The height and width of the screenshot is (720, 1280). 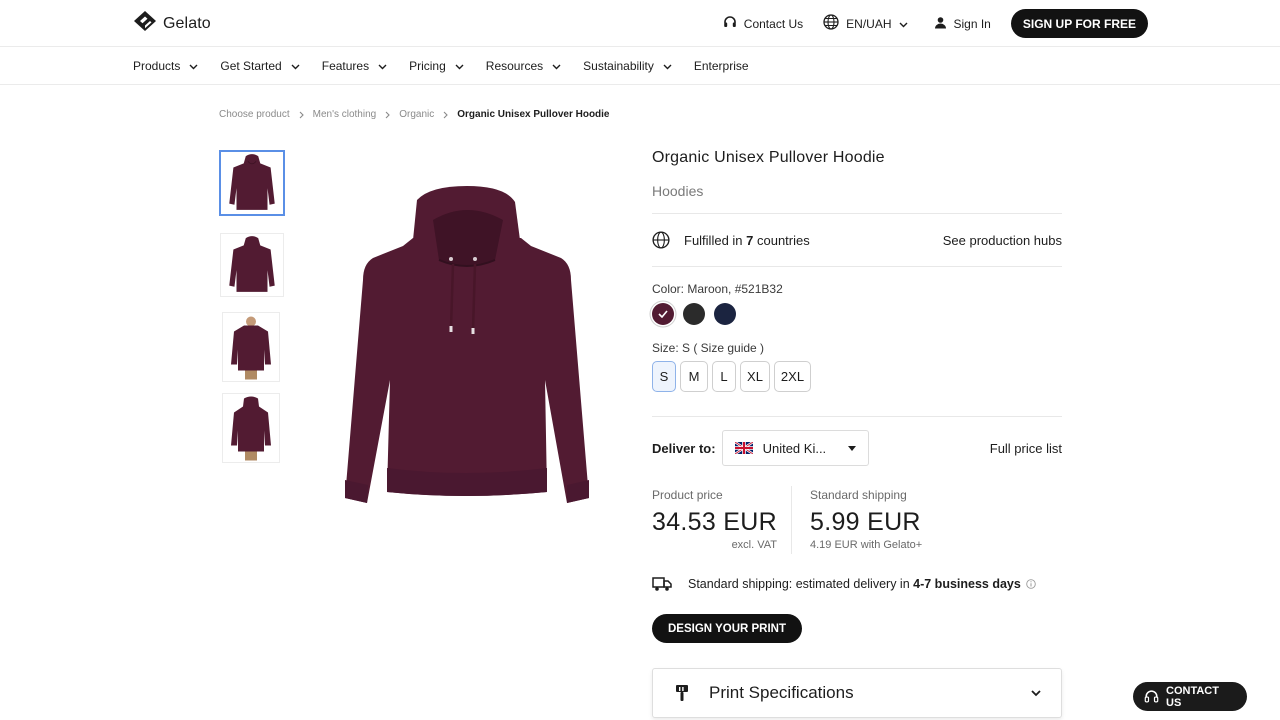 I want to click on delivery-row: Deliver to: United Ki... Full price list, so click(x=857, y=448).